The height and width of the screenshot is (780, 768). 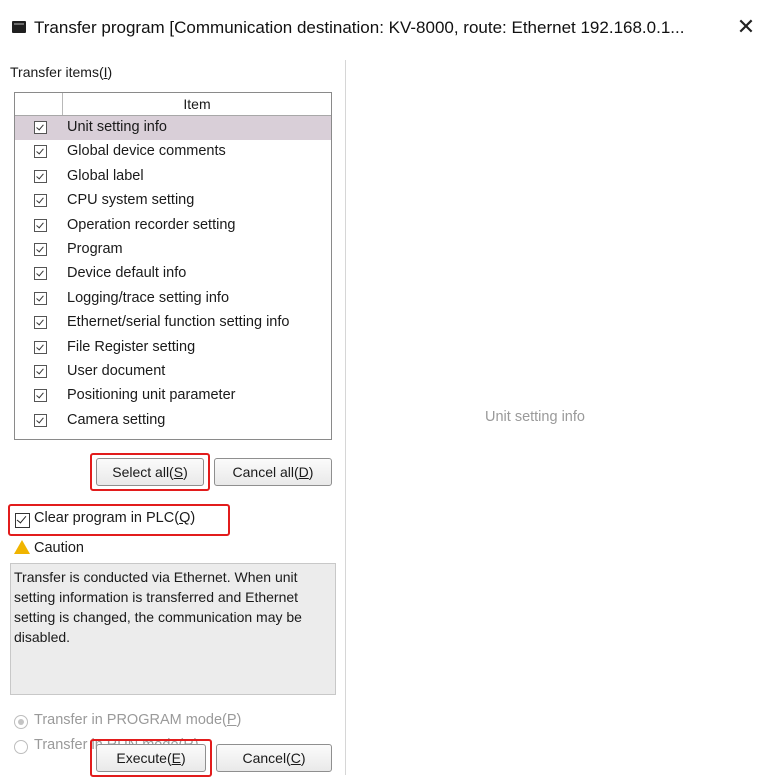 I want to click on select-all-button: Select all(S), so click(x=150, y=472).